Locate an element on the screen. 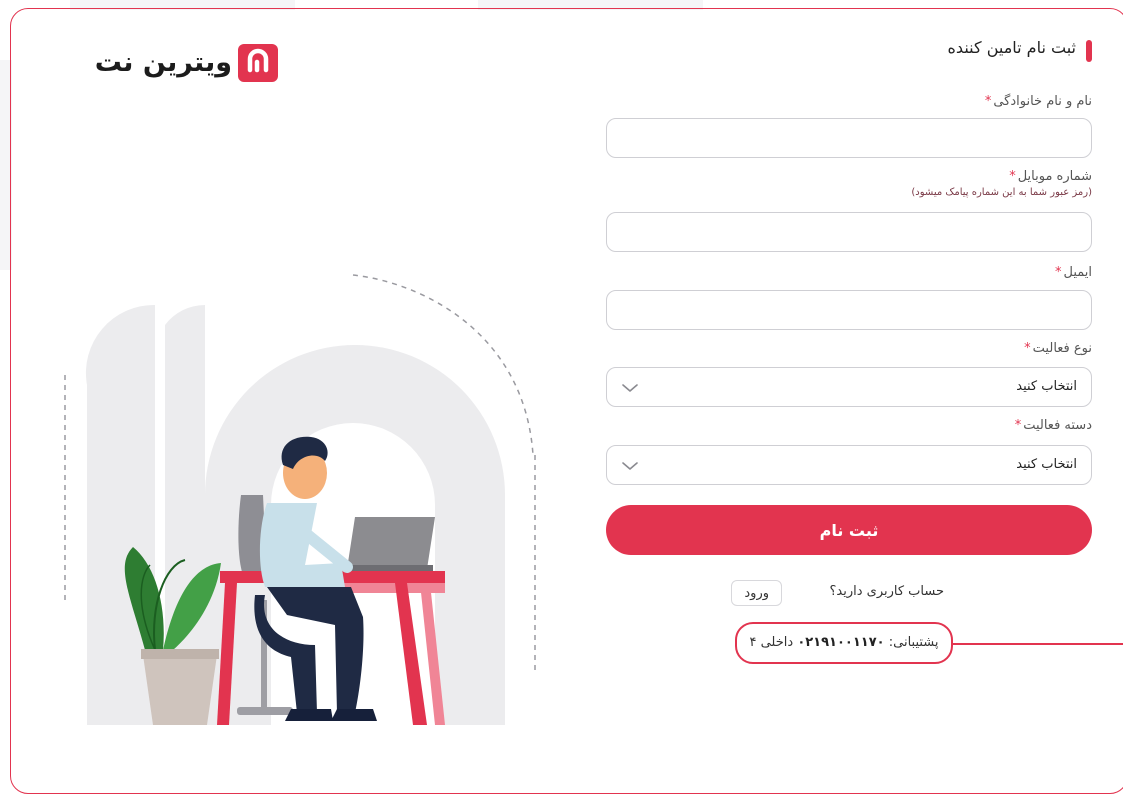 The image size is (1123, 794). full-name-field is located at coordinates (849, 138).